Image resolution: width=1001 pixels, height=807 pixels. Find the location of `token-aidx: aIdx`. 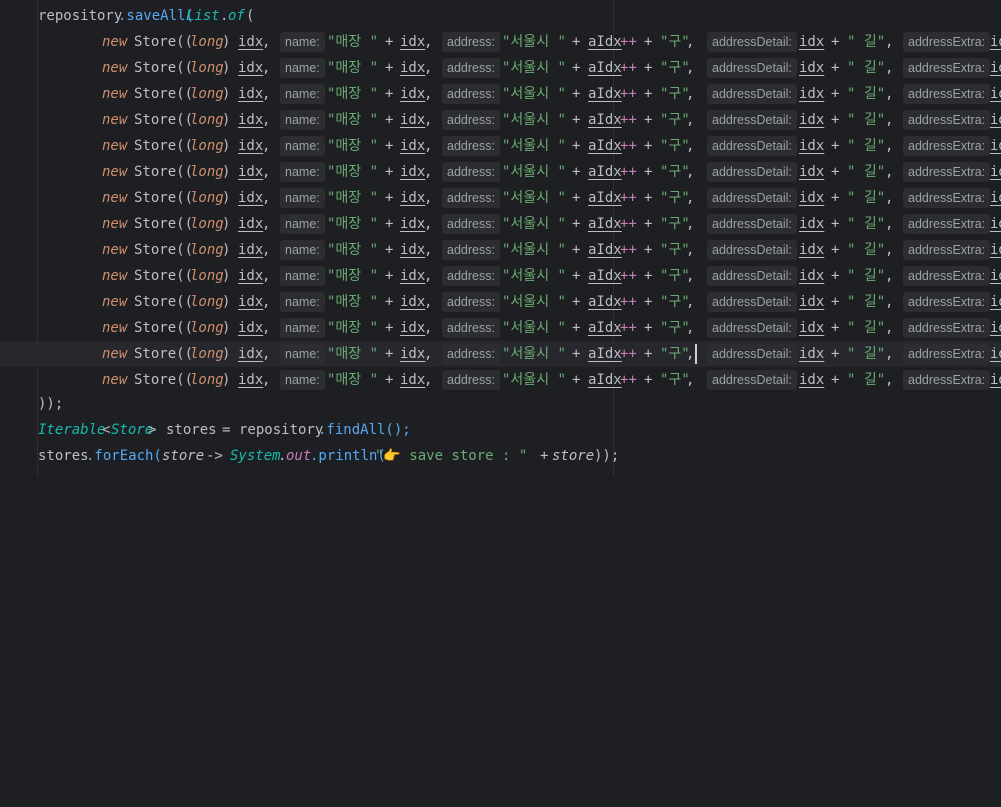

token-aidx: aIdx is located at coordinates (605, 120).